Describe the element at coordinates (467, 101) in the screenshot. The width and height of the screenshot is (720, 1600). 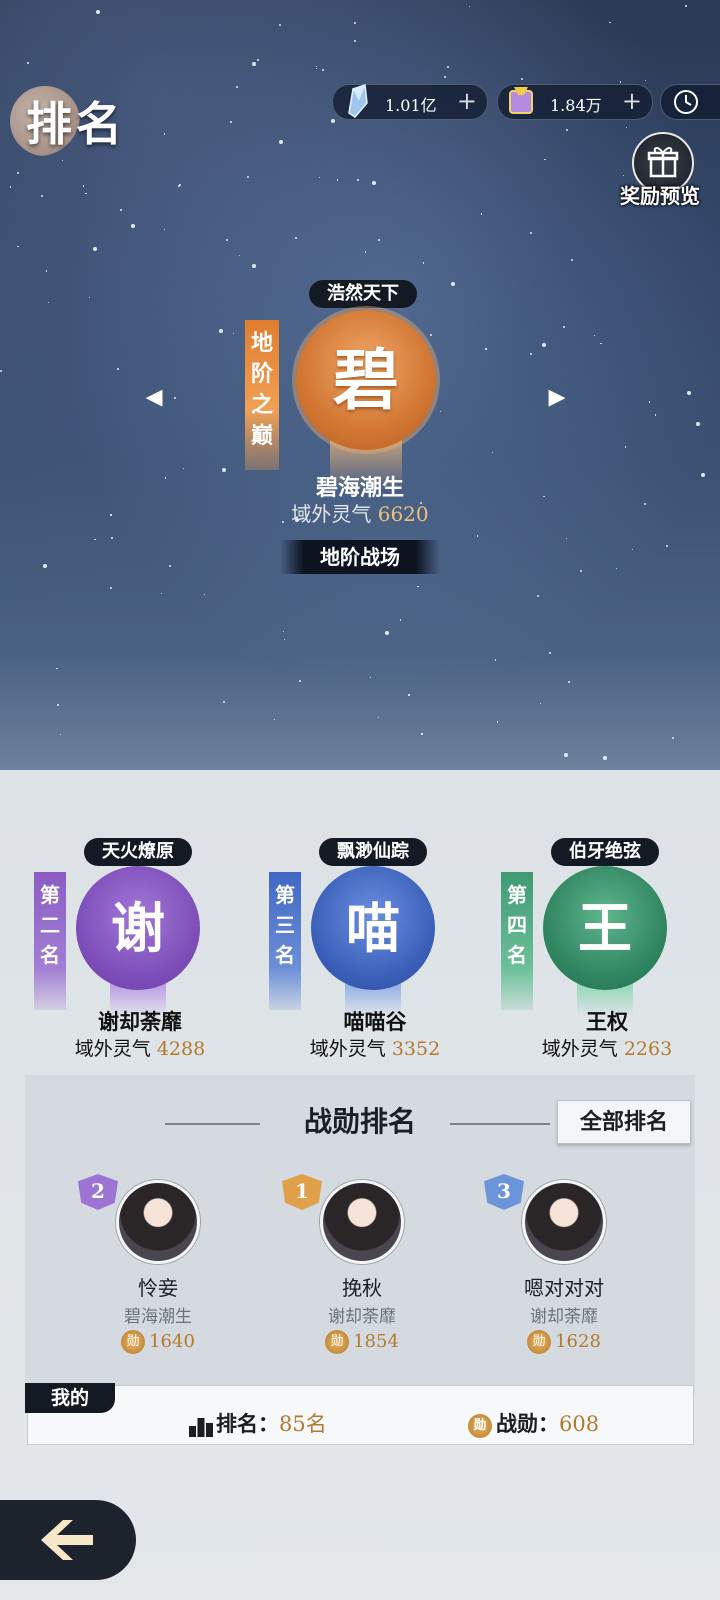
I see `add-crystal-button: +` at that location.